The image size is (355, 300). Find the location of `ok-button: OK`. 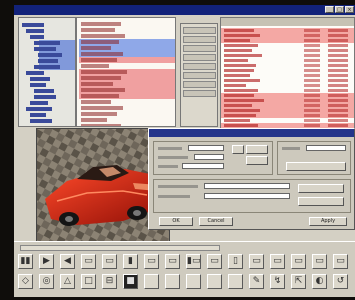

ok-button: OK is located at coordinates (176, 221).